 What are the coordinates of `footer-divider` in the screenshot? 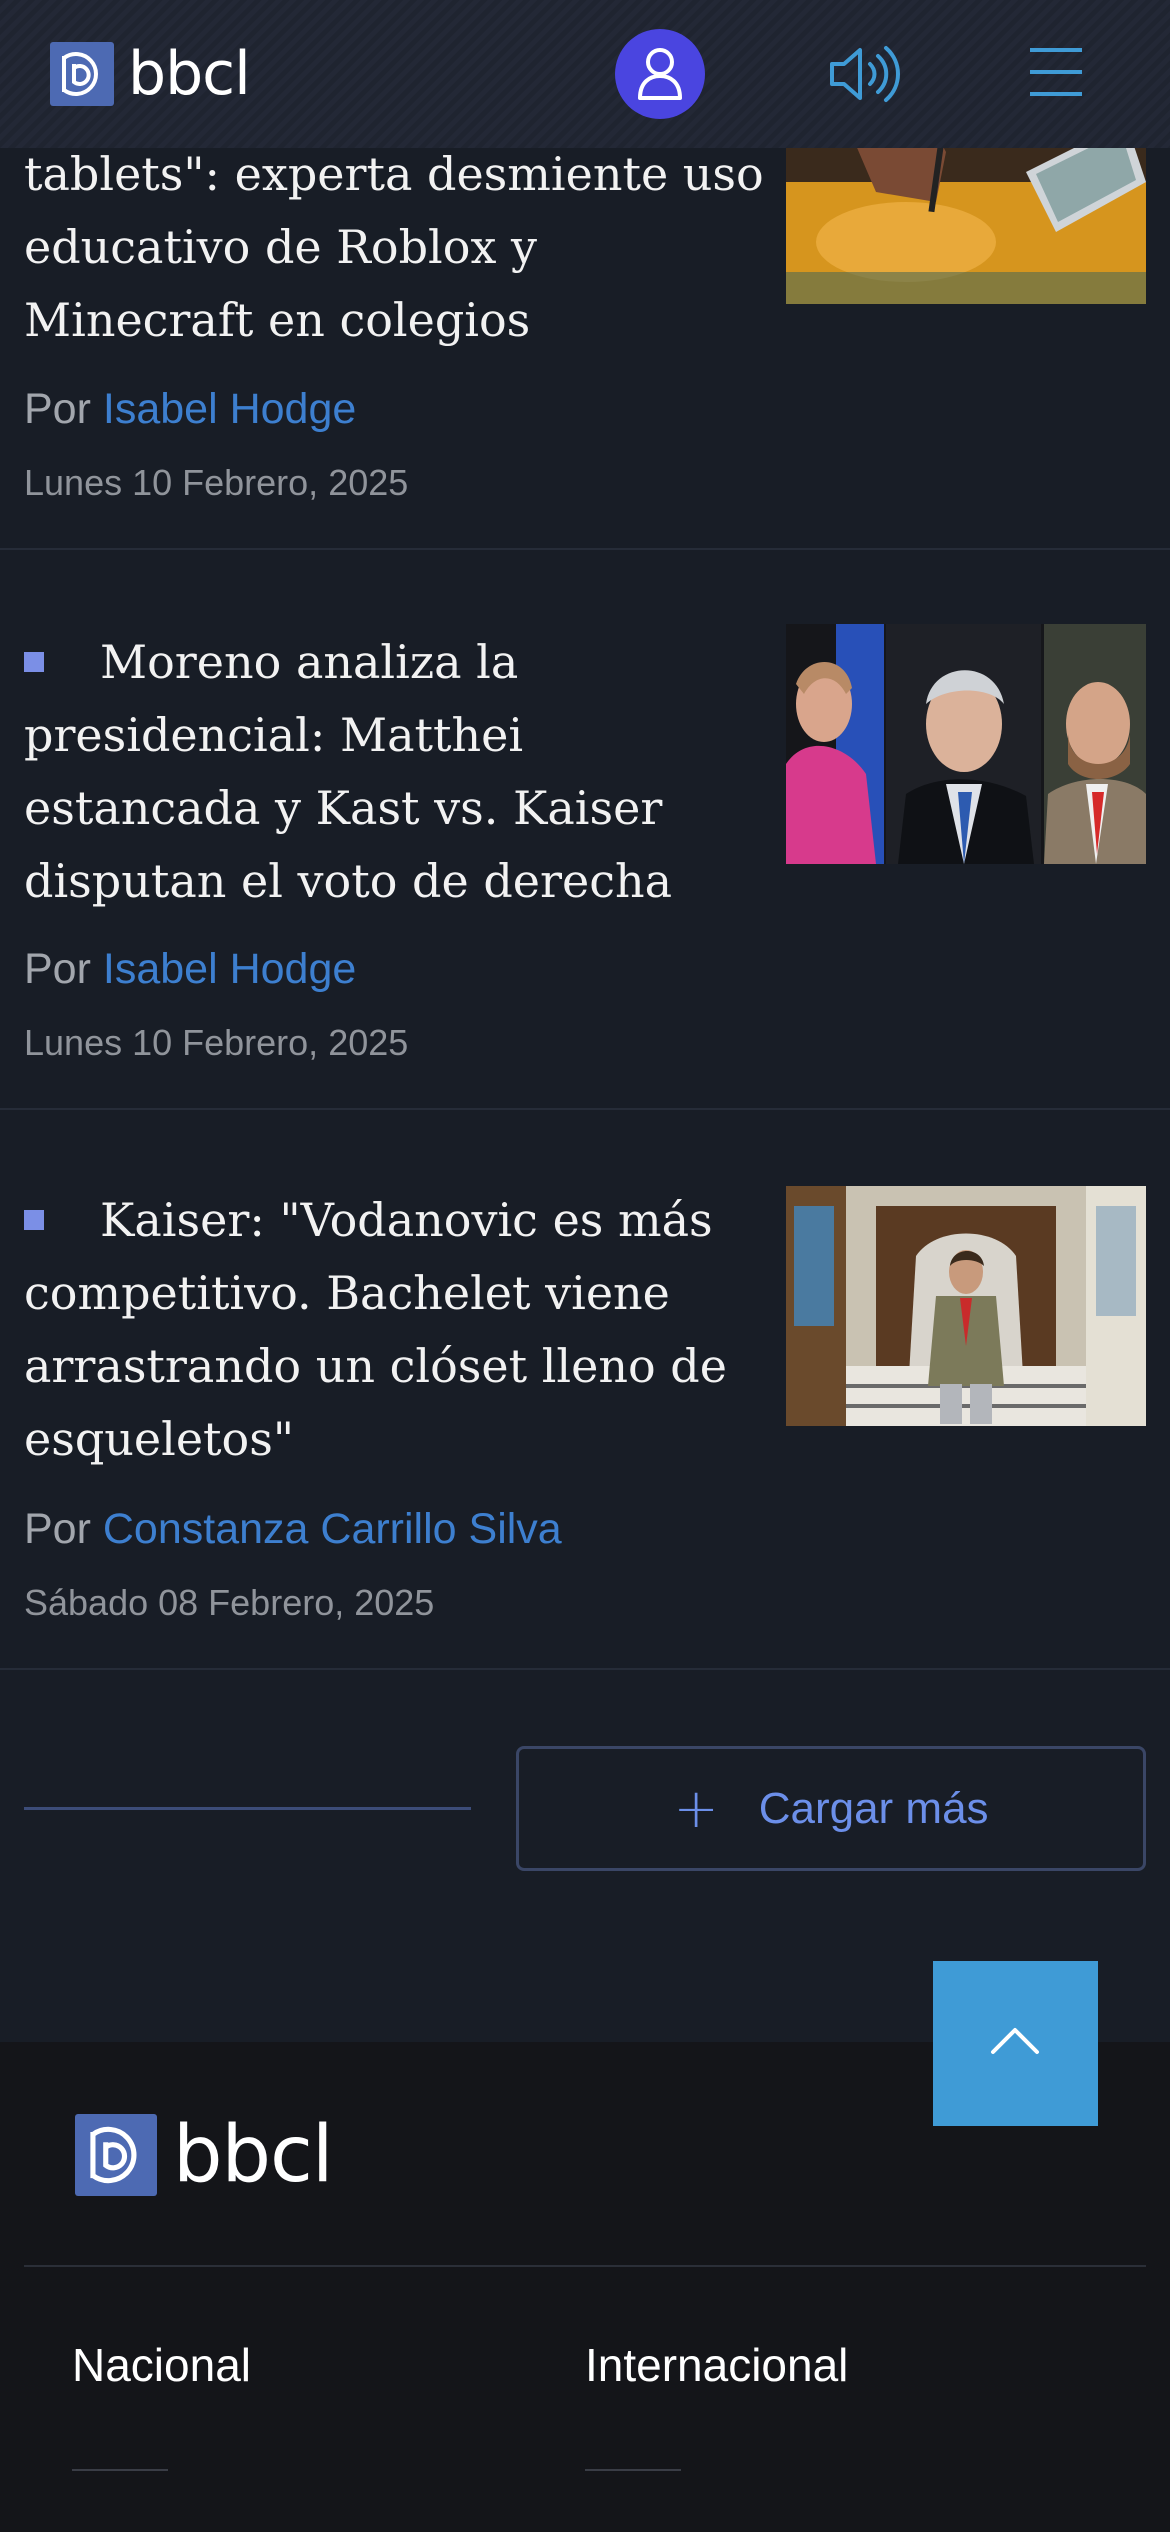 It's located at (585, 2266).